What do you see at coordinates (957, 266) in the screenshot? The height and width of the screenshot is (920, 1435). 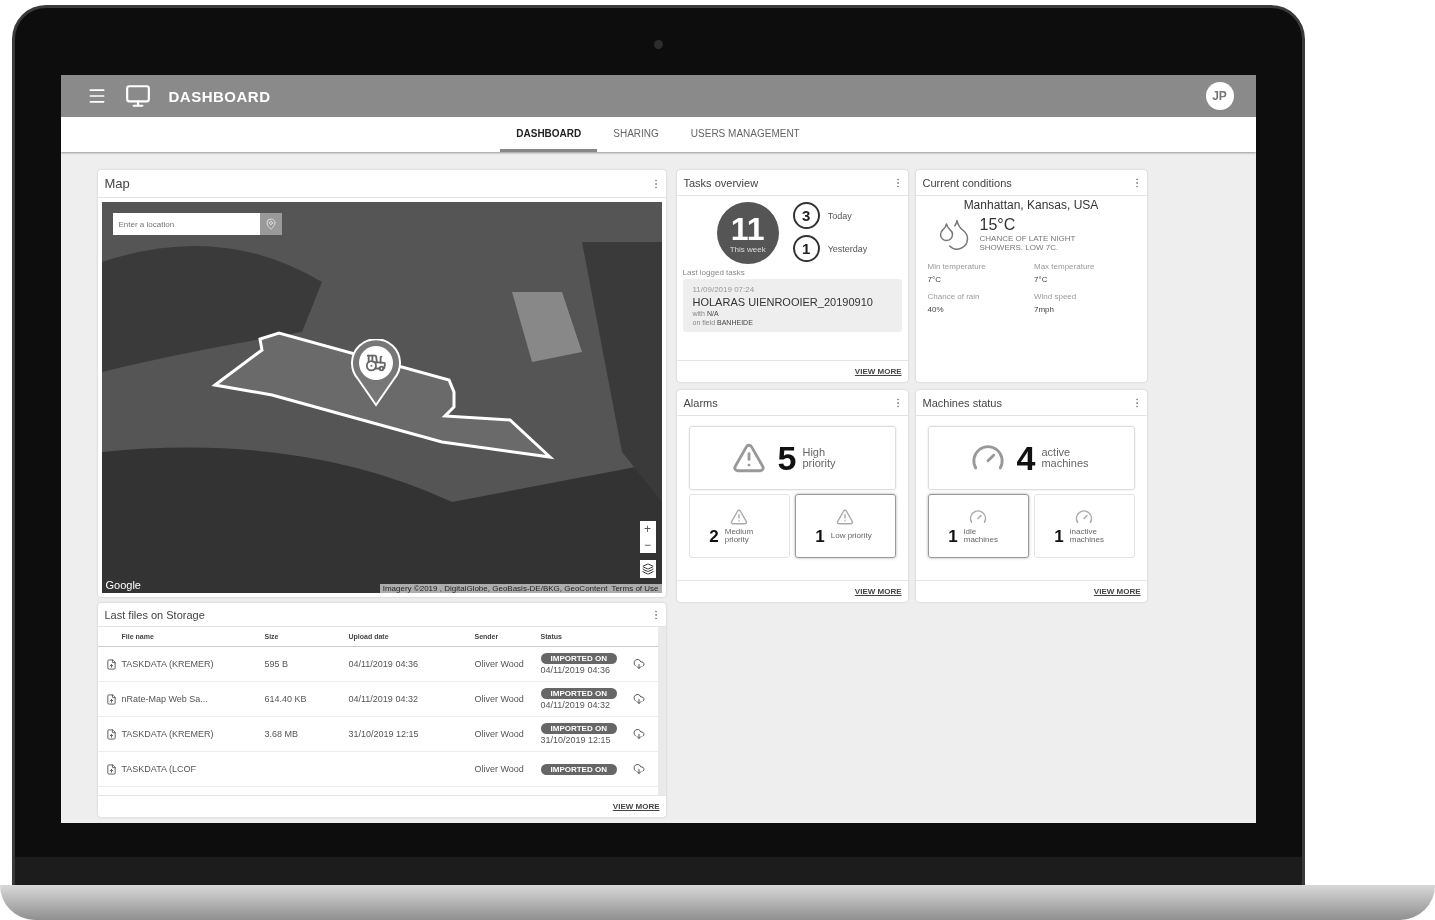 I see `stat-label: Min temperature` at bounding box center [957, 266].